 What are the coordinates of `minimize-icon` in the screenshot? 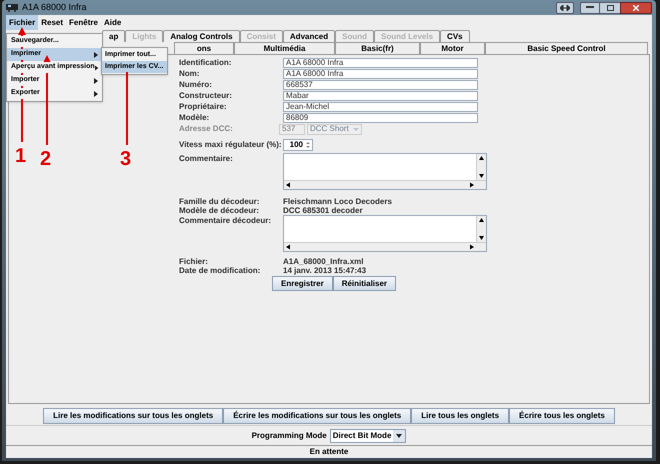 It's located at (590, 7).